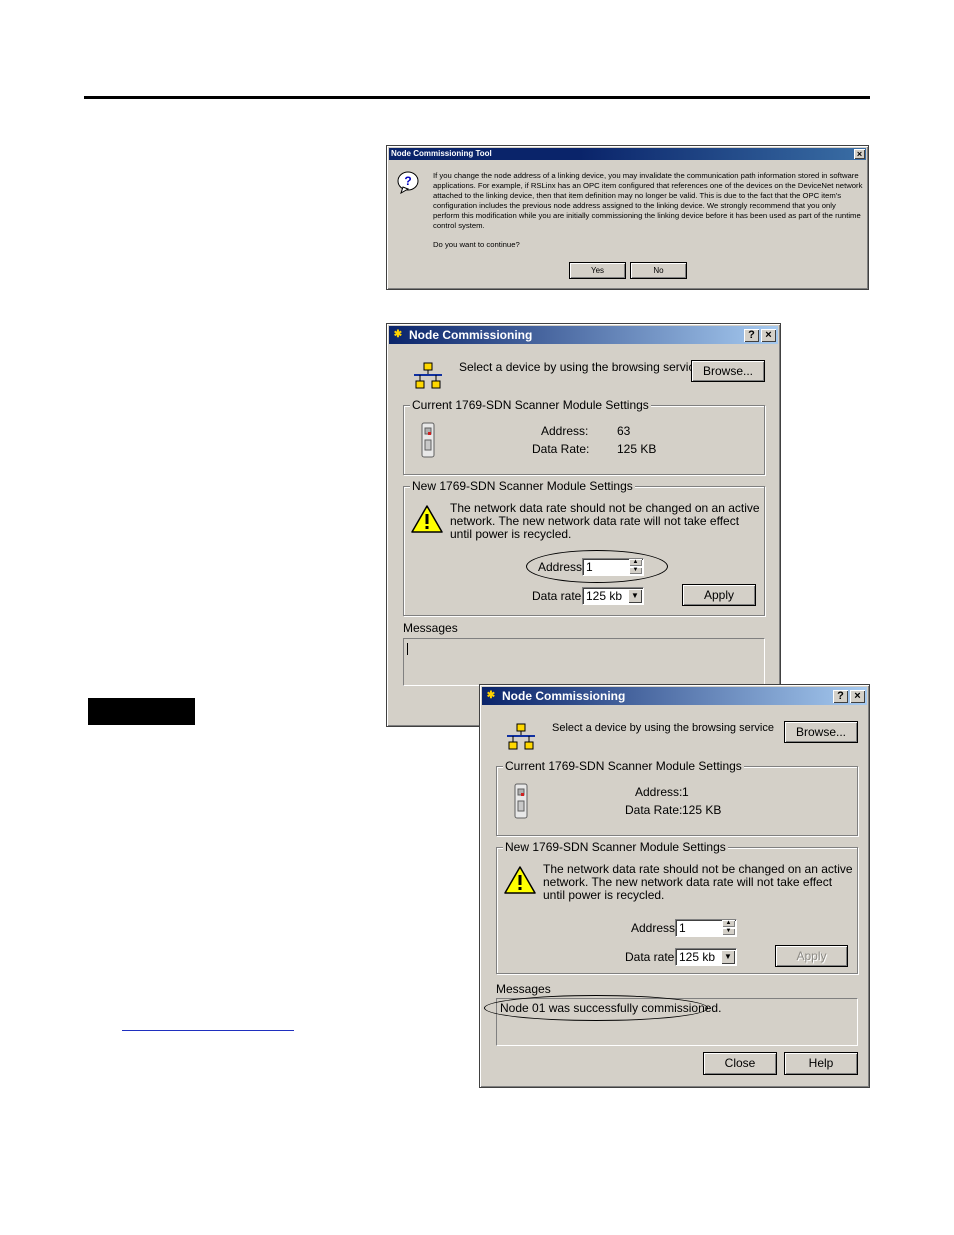 This screenshot has width=954, height=1235. Describe the element at coordinates (728, 931) in the screenshot. I see `spin-down-icon: ▼` at that location.